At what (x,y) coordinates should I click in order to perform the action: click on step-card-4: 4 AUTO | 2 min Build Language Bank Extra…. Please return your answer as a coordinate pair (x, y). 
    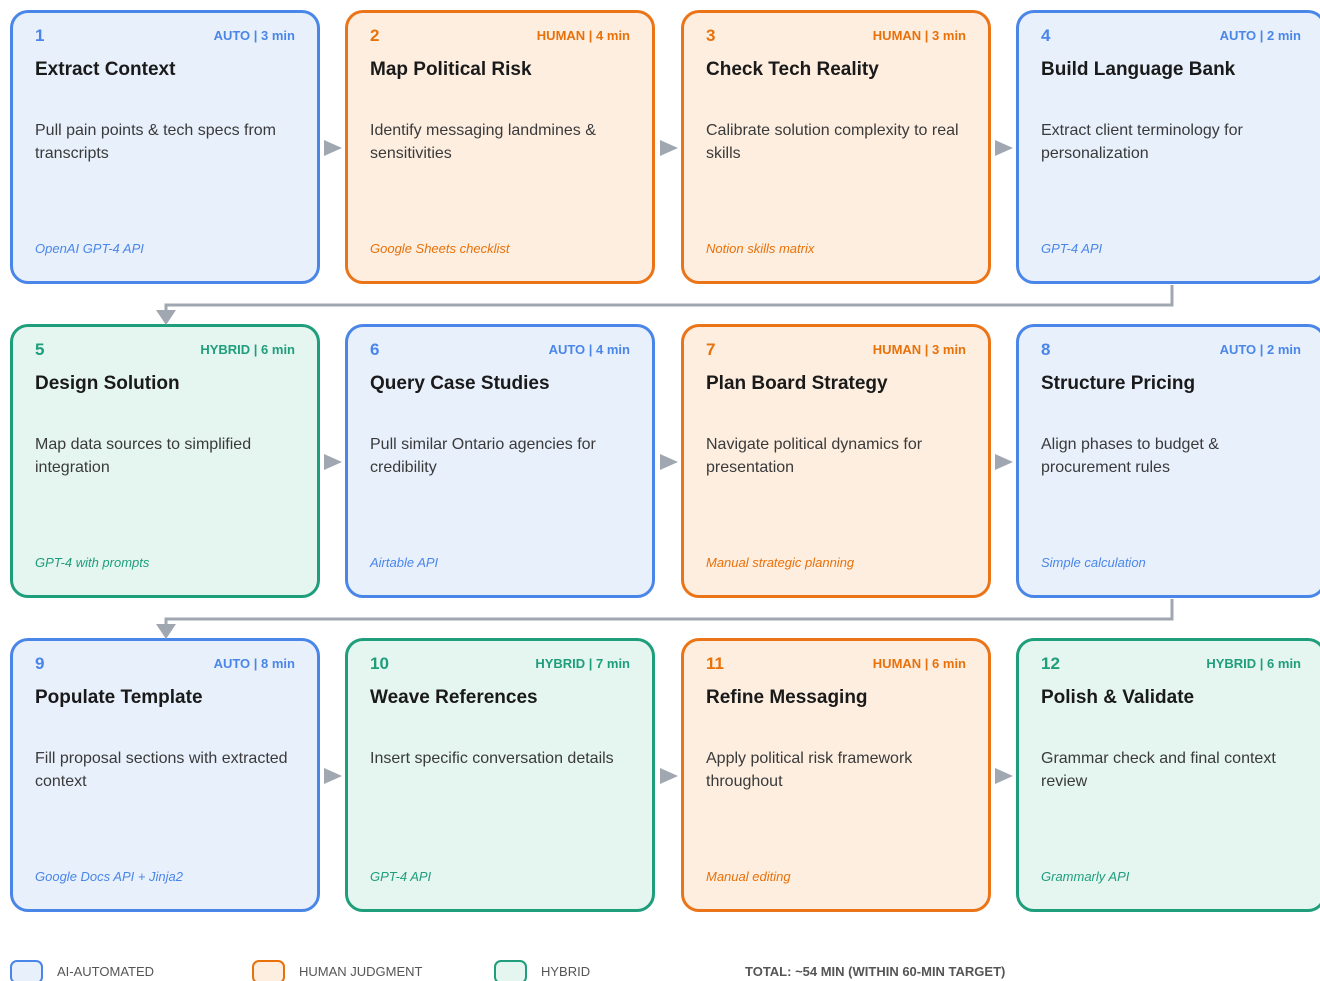
    Looking at the image, I should click on (1168, 147).